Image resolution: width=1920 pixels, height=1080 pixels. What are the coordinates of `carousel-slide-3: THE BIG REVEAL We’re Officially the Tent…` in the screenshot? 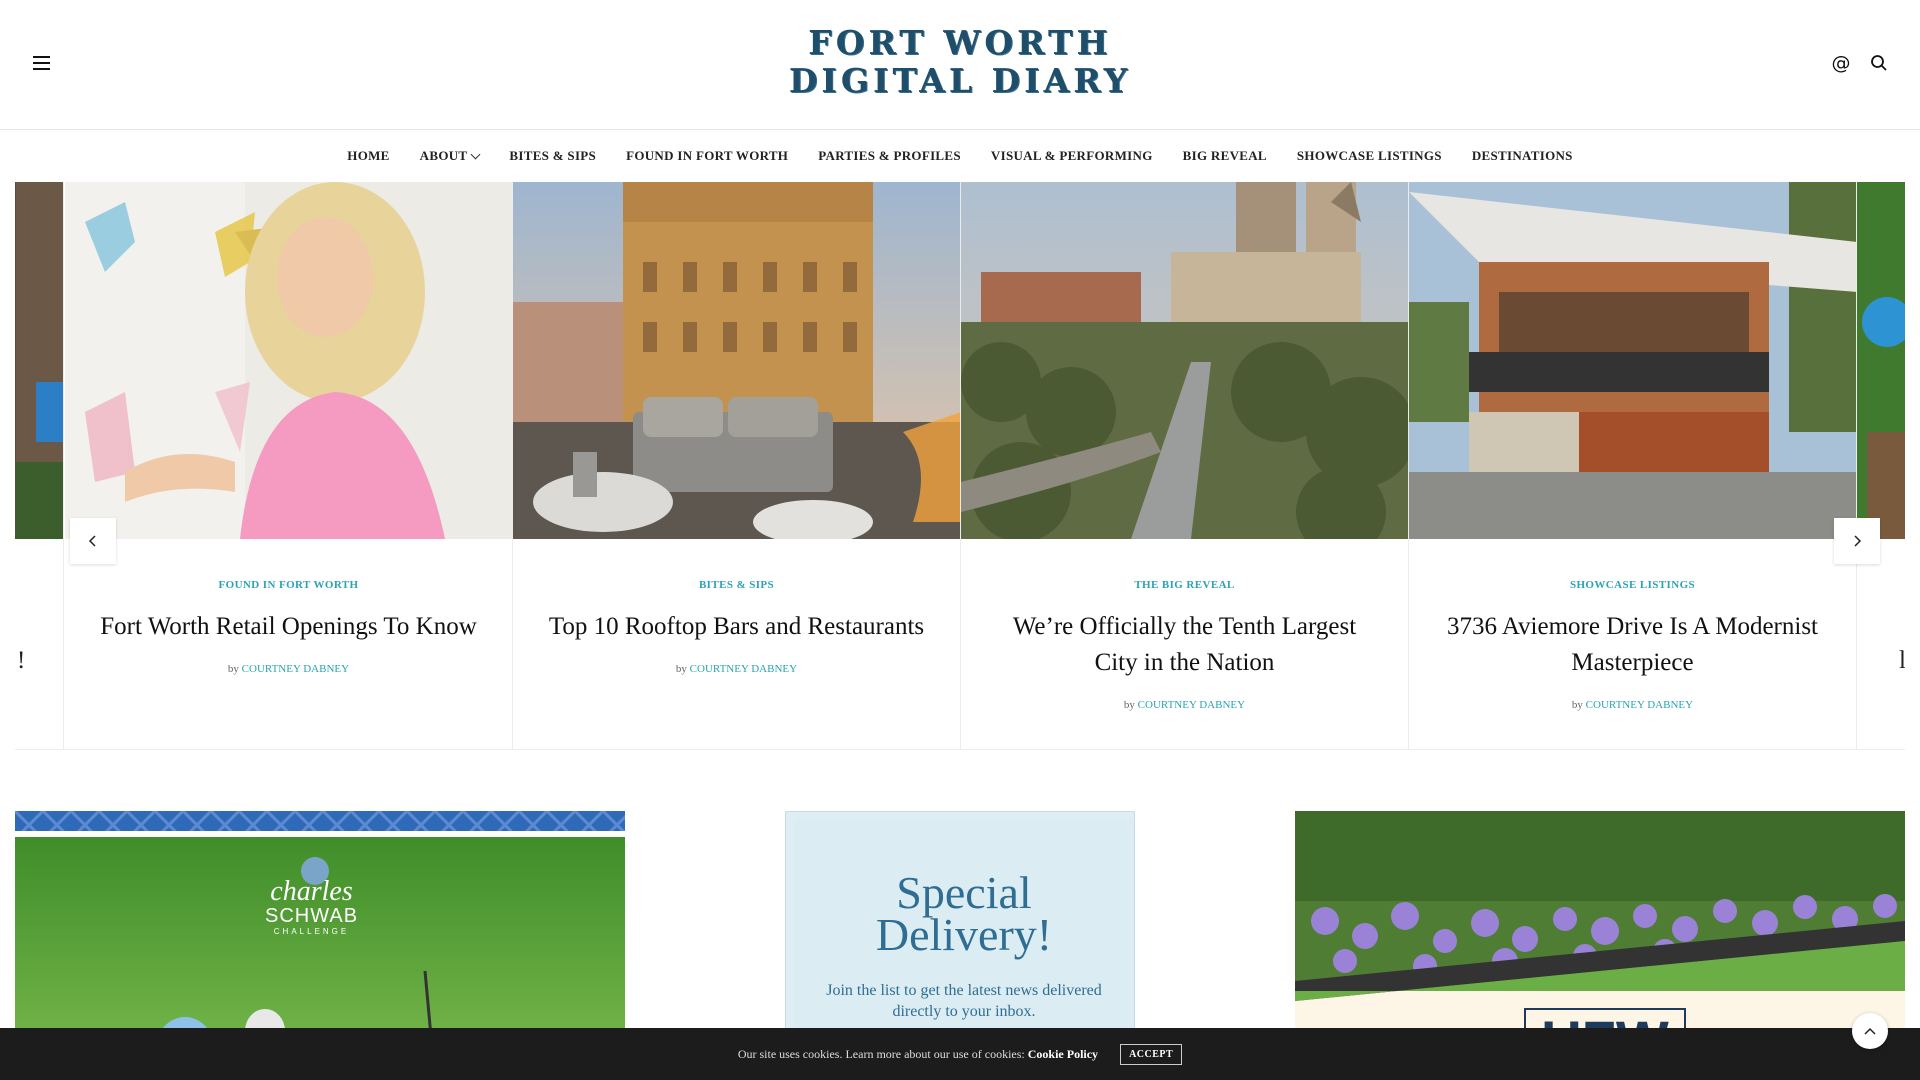 It's located at (1185, 465).